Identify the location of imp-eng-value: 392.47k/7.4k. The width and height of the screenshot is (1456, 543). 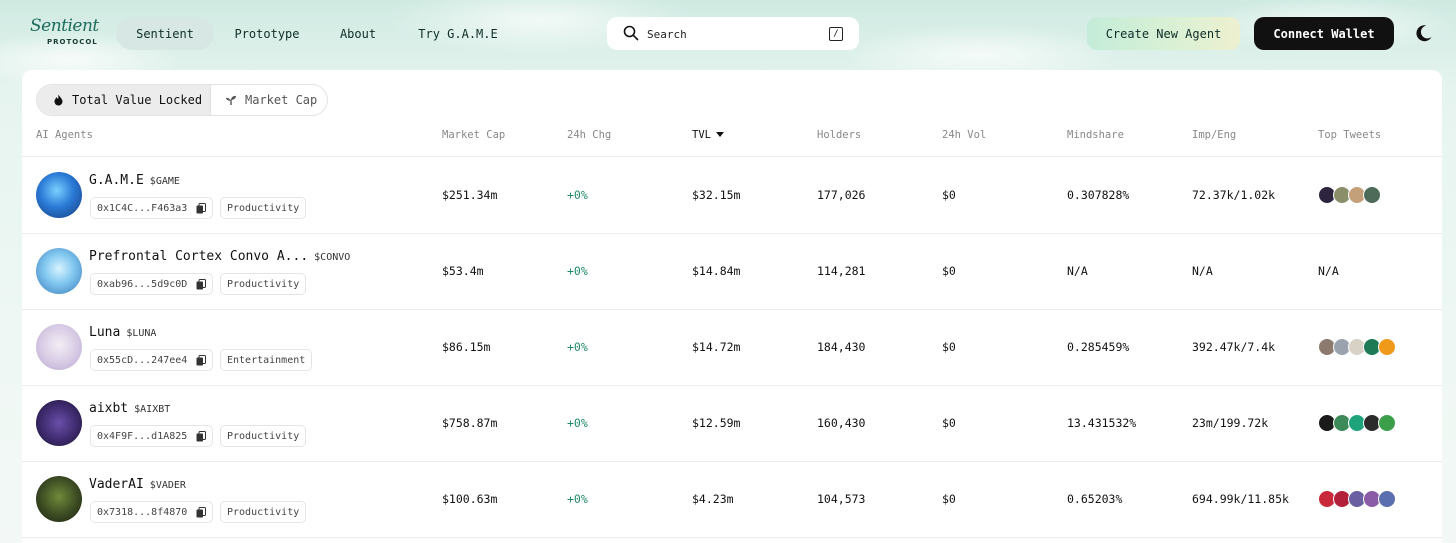
(1234, 347).